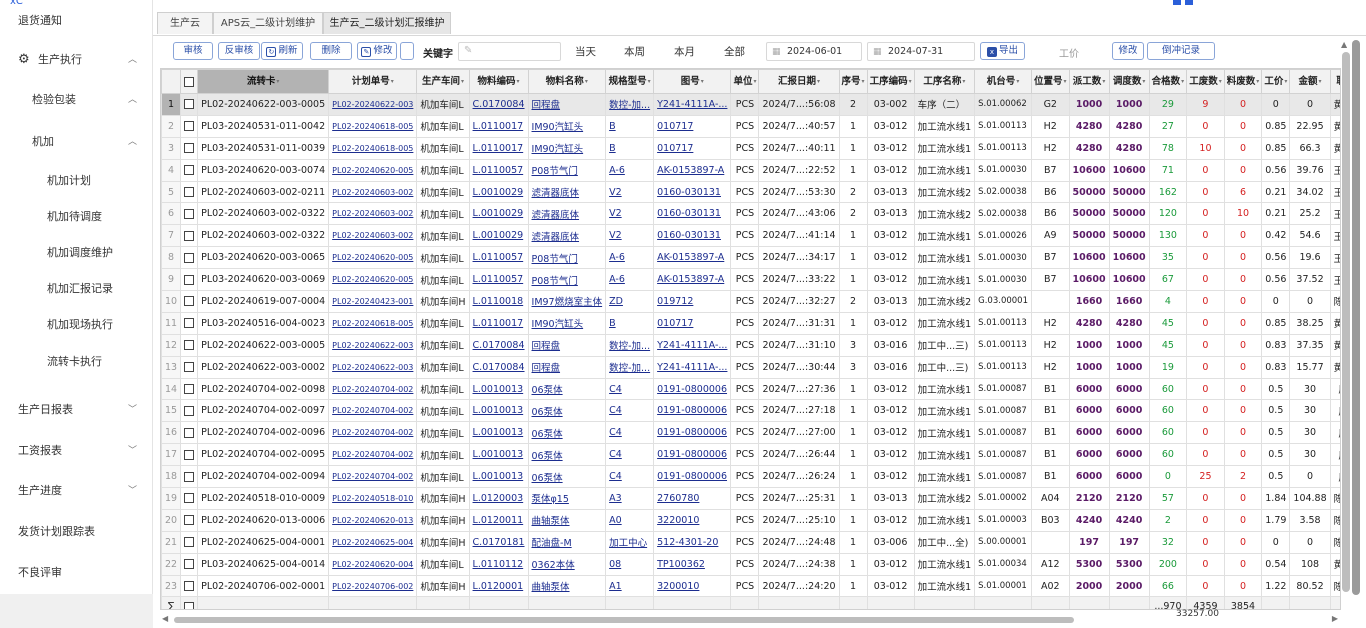 This screenshot has width=1366, height=628. Describe the element at coordinates (692, 411) in the screenshot. I see `table-cell: 0191-0800006` at that location.